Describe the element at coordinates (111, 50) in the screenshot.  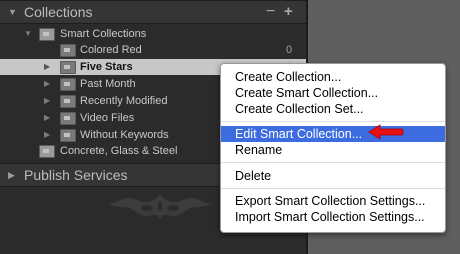
I see `tree-item-label: Colored Red` at that location.